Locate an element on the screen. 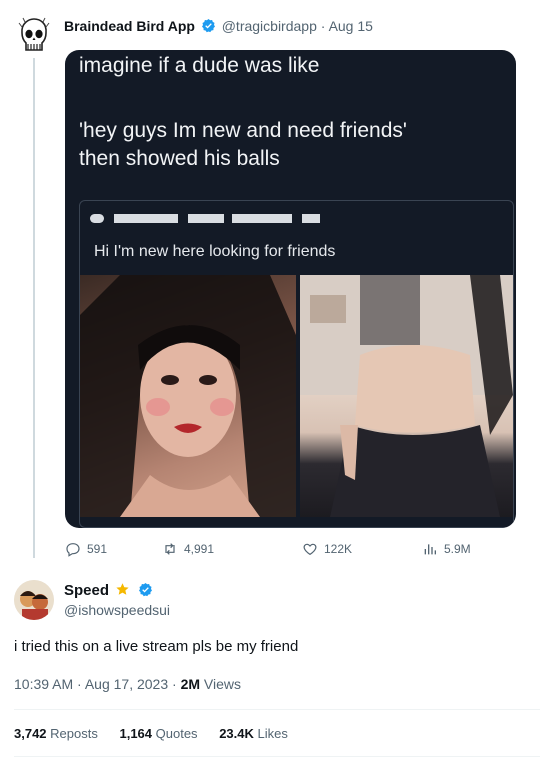 Image resolution: width=553 pixels, height=765 pixels. reposts-stat: 3,742 Reposts is located at coordinates (56, 733).